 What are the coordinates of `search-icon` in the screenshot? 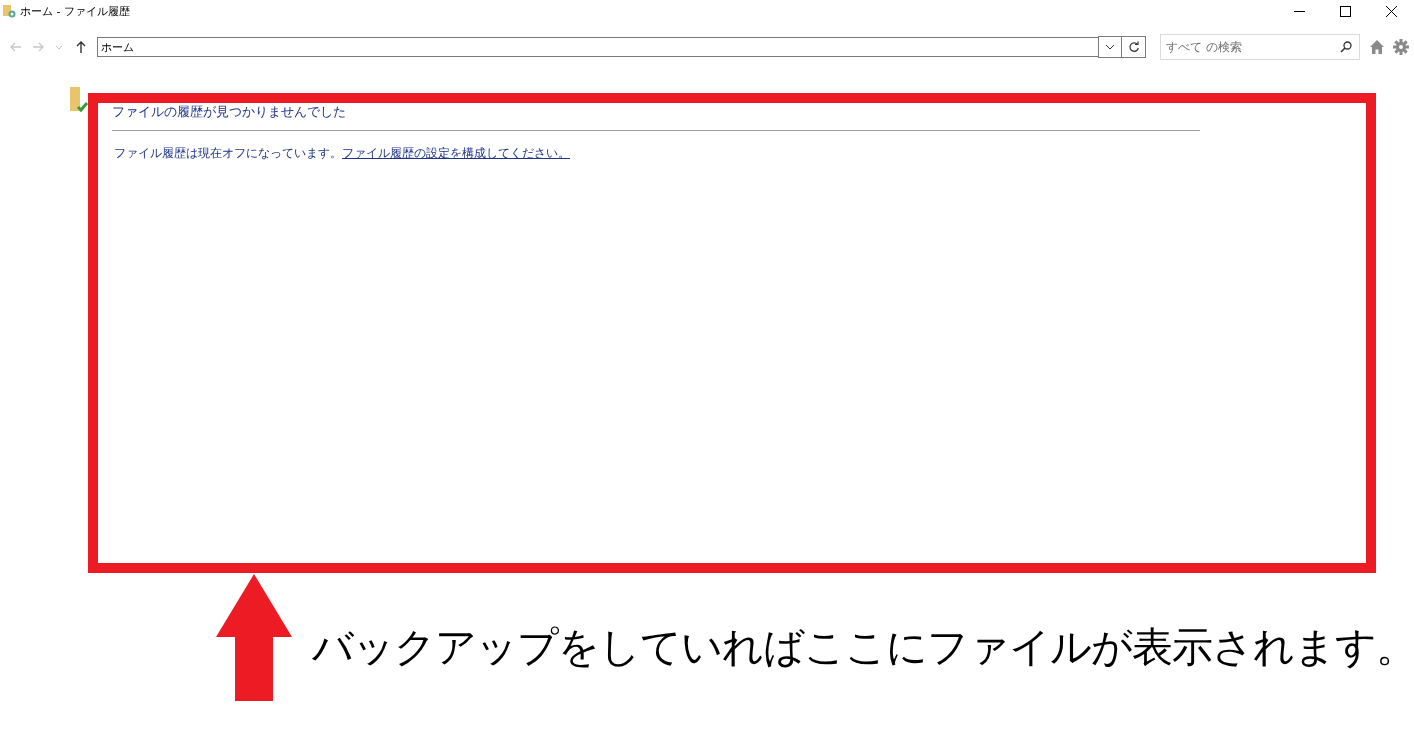 It's located at (1346, 47).